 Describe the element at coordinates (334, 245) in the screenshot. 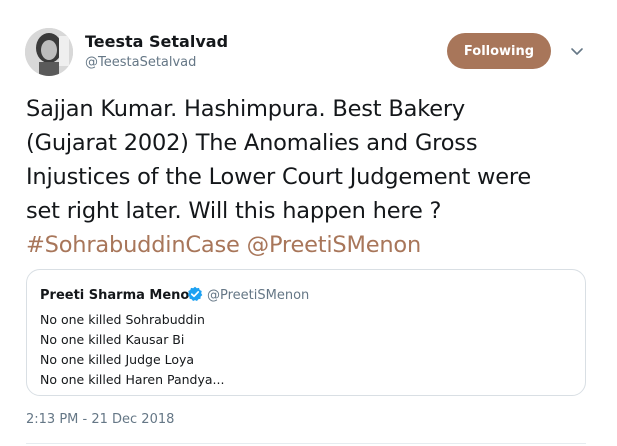

I see `mention-link: @PreetiSMenon` at that location.